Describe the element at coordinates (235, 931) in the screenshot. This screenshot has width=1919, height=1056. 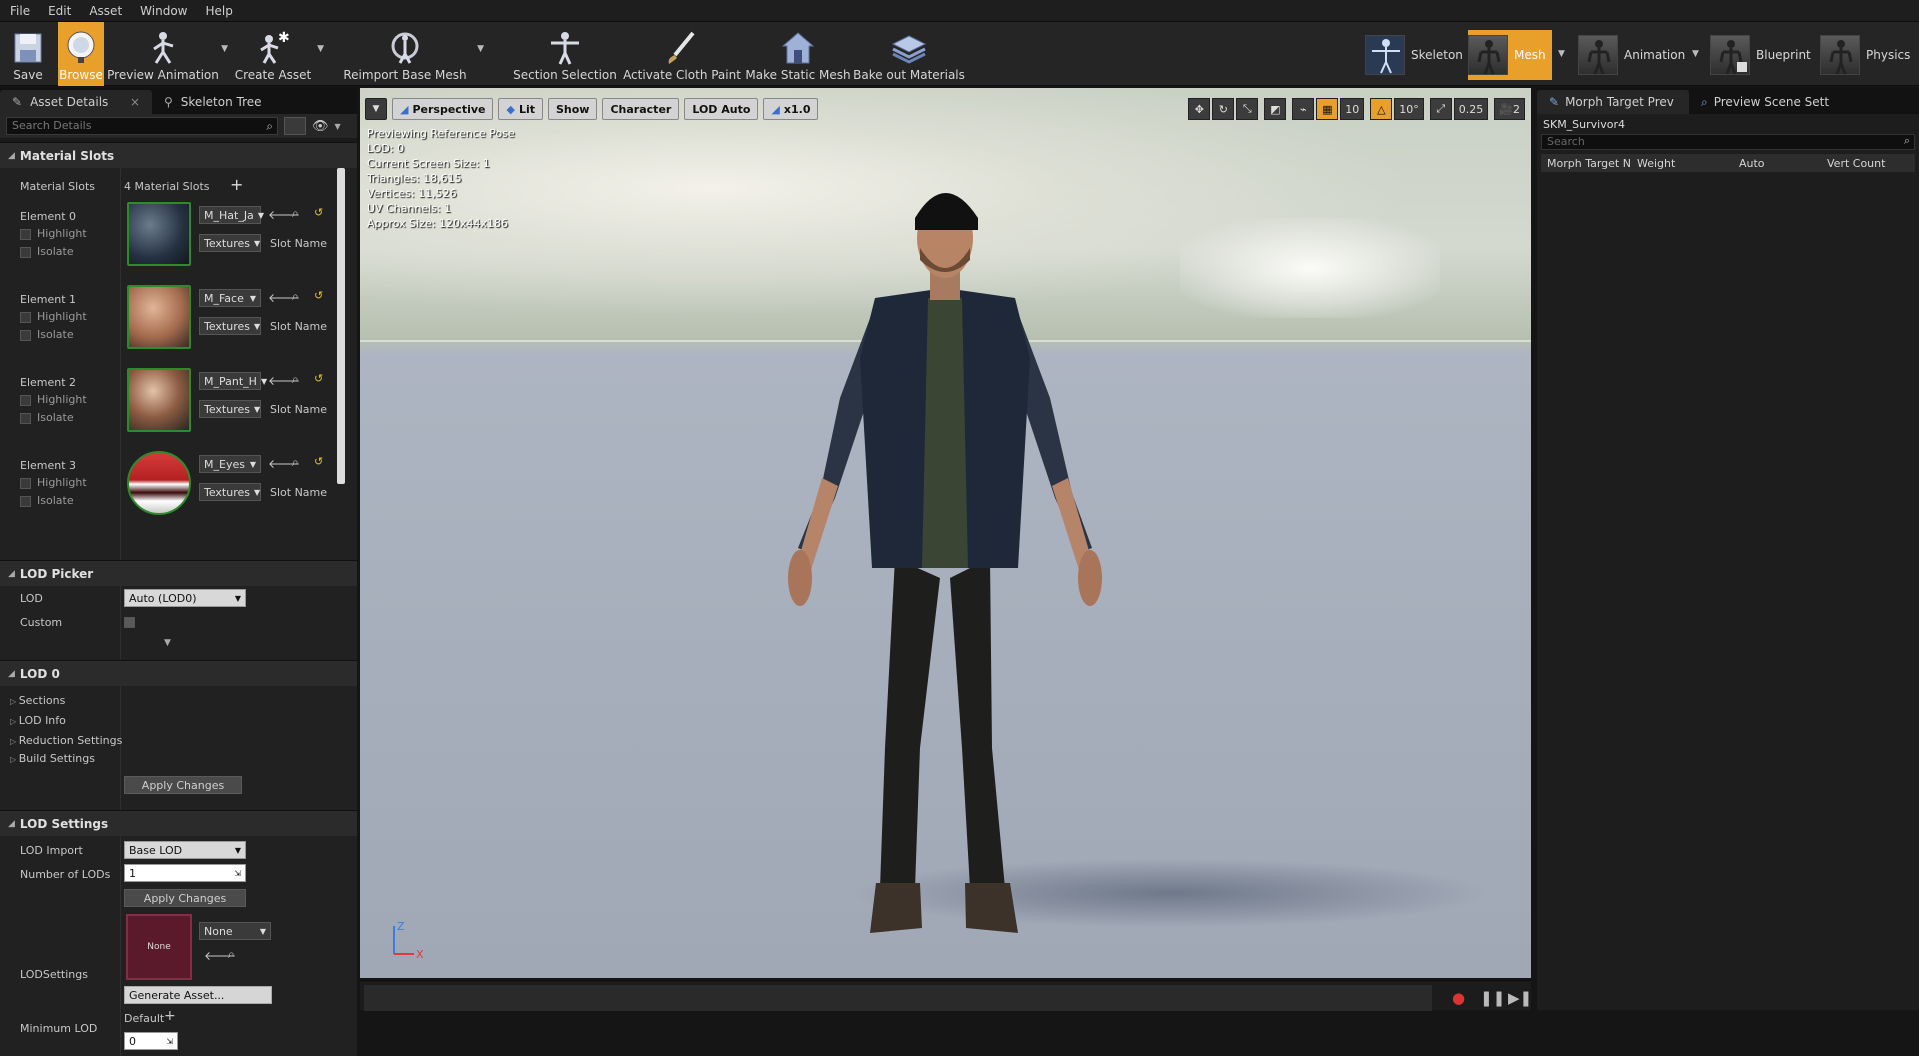
I see `lodsettings-combo: None ▼` at that location.